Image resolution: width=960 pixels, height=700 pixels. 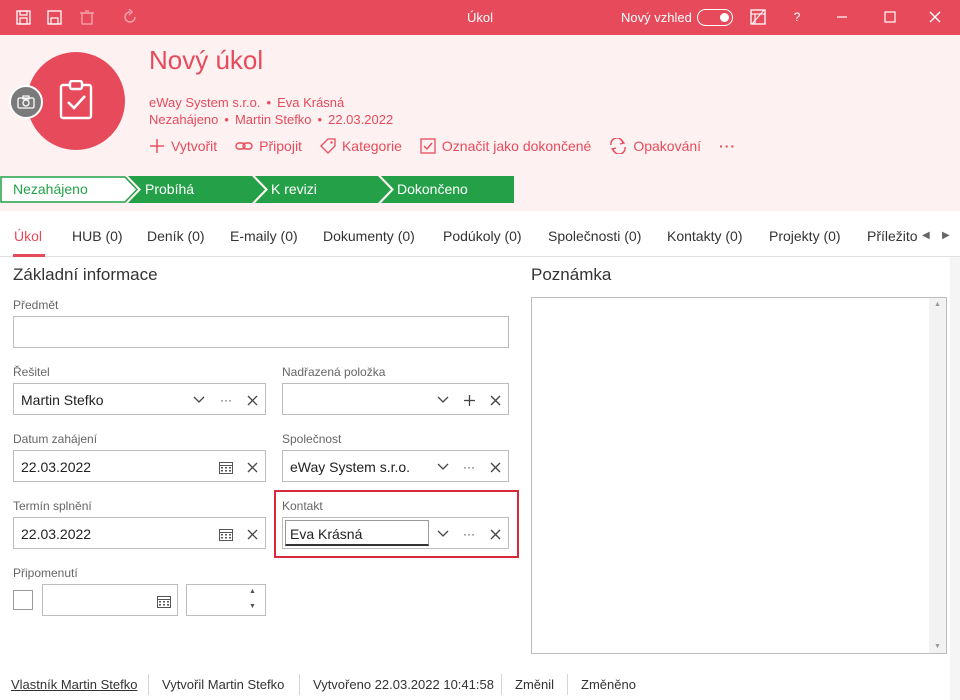 What do you see at coordinates (74, 684) in the screenshot?
I see `owner-link: Vlastník Martin Stefko` at bounding box center [74, 684].